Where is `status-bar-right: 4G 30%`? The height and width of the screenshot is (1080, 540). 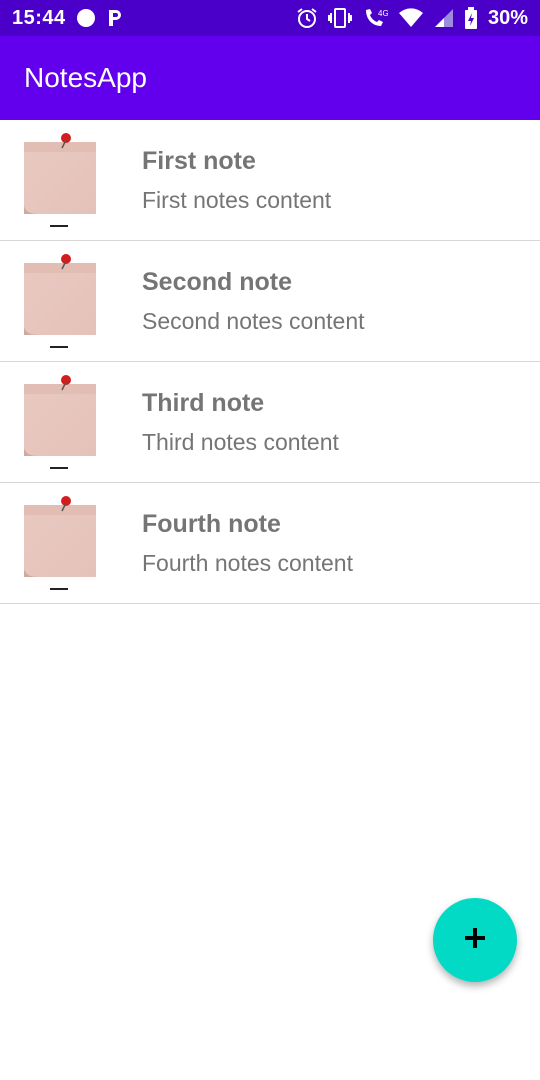
status-bar-right: 4G 30% is located at coordinates (412, 18).